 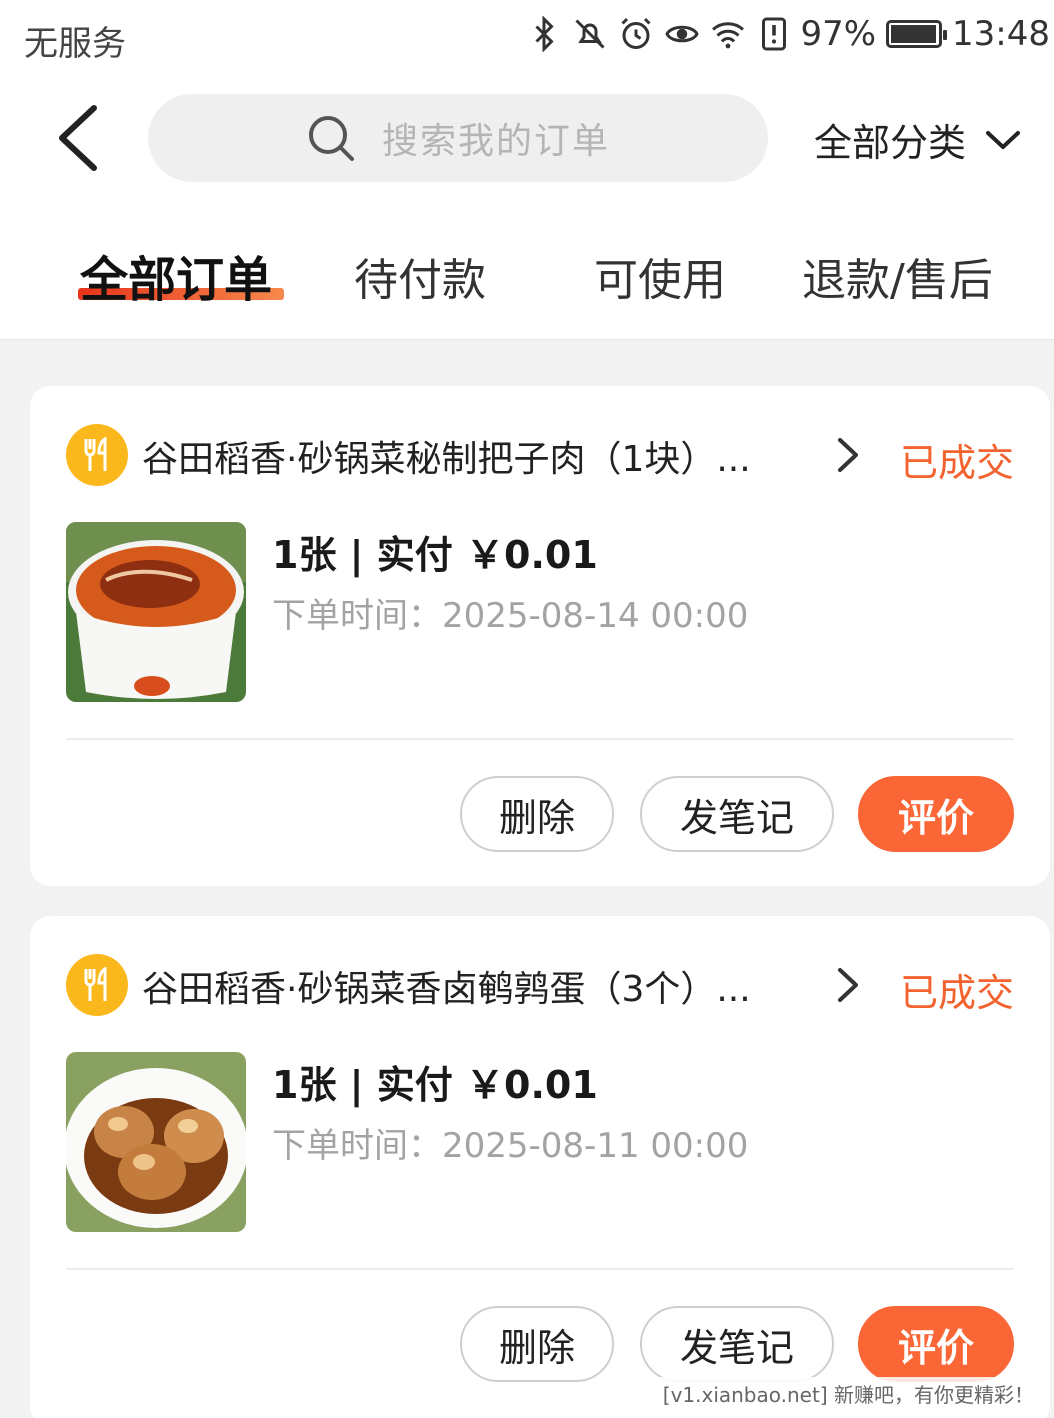 I want to click on category-dropdown: 全部分类, so click(x=918, y=139).